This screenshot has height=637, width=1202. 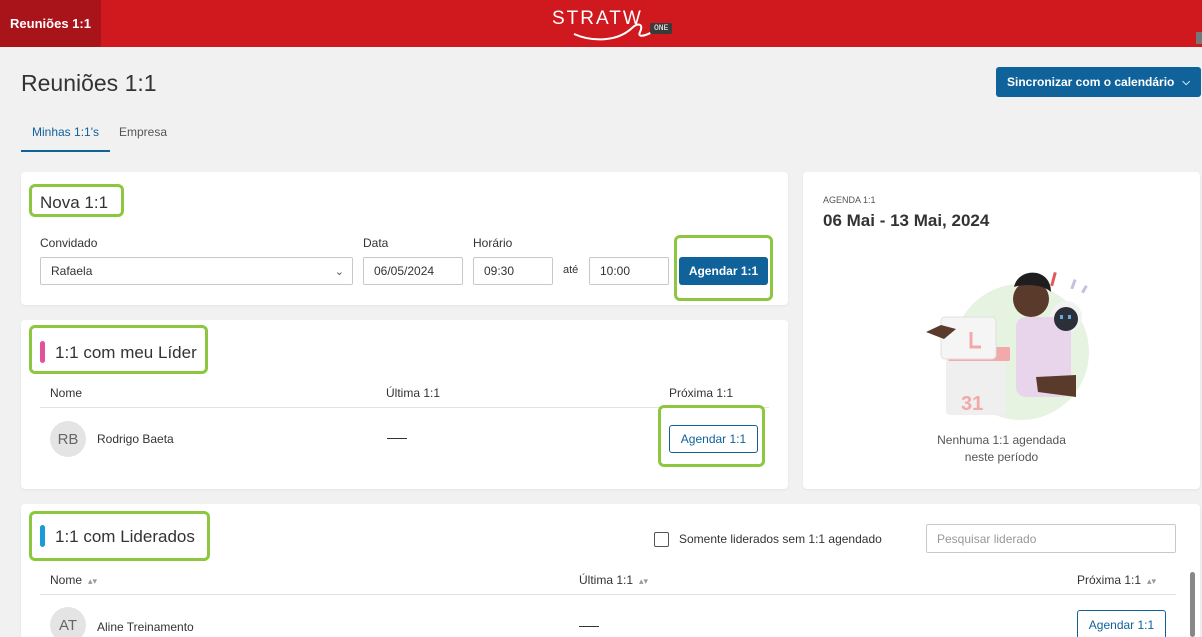 I want to click on avatar: RB, so click(x=68, y=439).